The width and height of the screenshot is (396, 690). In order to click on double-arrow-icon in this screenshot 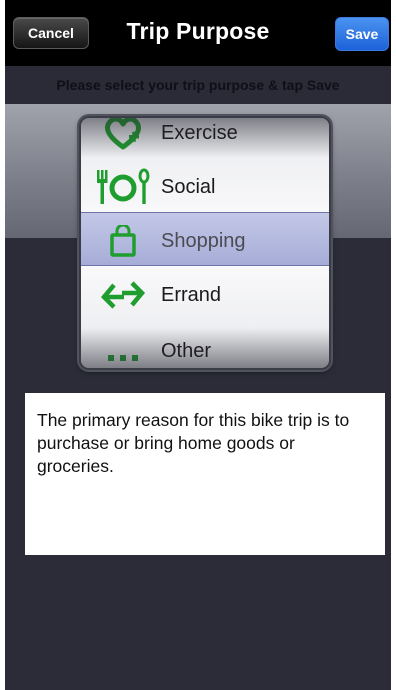, I will do `click(123, 295)`.